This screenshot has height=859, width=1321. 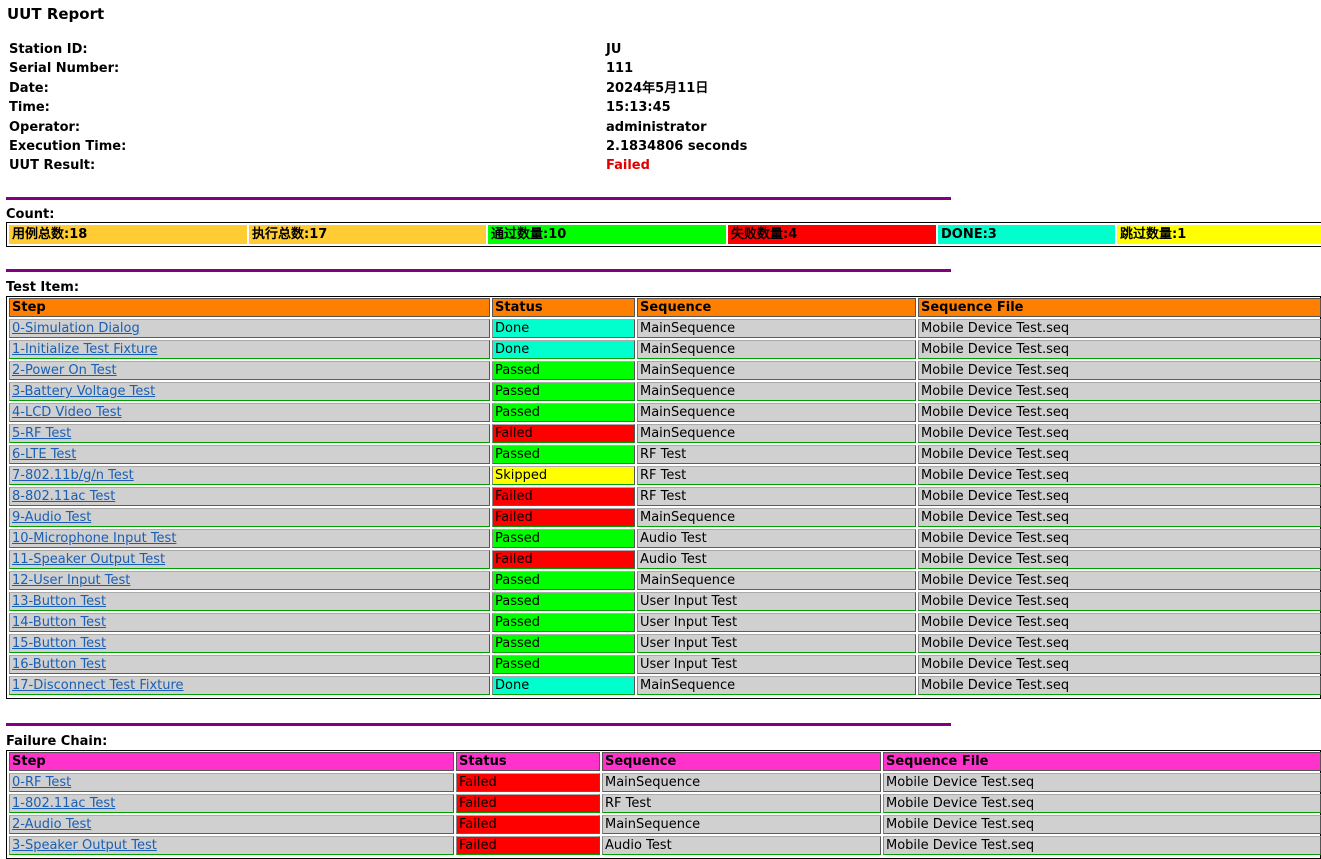 What do you see at coordinates (59, 622) in the screenshot?
I see `step-link: 14-Button Test` at bounding box center [59, 622].